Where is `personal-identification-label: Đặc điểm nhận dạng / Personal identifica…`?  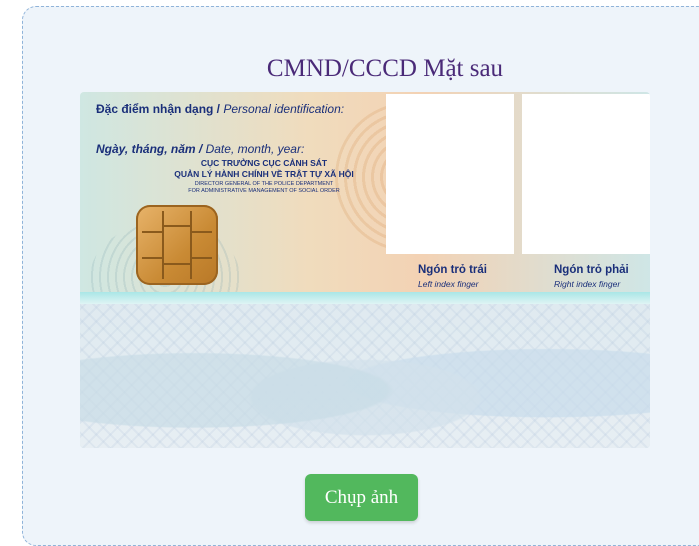 personal-identification-label: Đặc điểm nhận dạng / Personal identifica… is located at coordinates (220, 109).